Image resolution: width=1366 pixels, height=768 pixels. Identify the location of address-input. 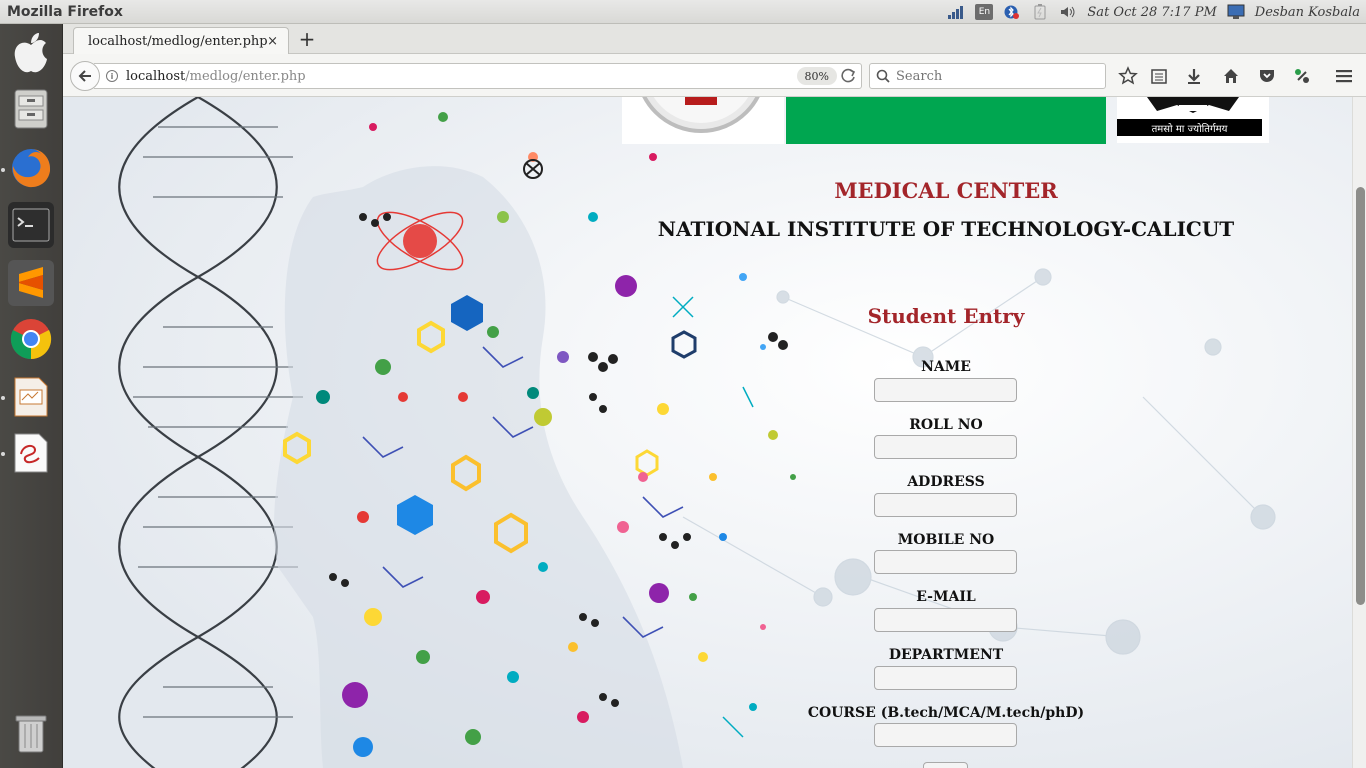
(945, 505).